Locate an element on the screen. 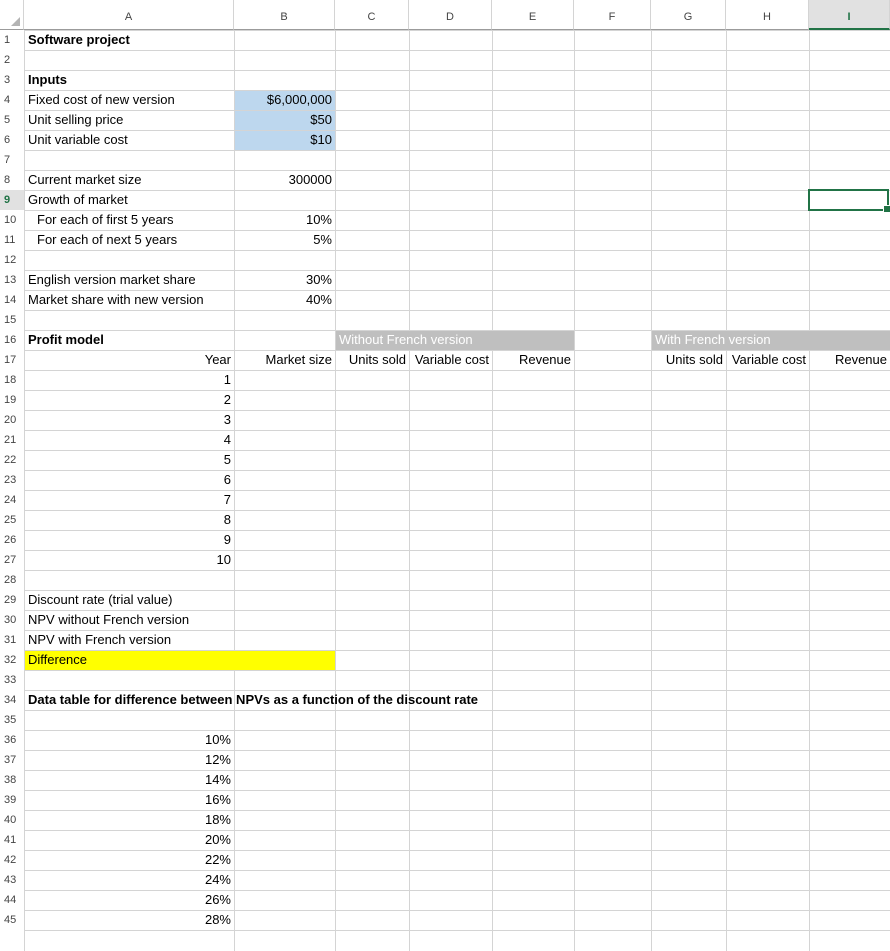 The height and width of the screenshot is (951, 890). year-cell: 8 is located at coordinates (129, 520).